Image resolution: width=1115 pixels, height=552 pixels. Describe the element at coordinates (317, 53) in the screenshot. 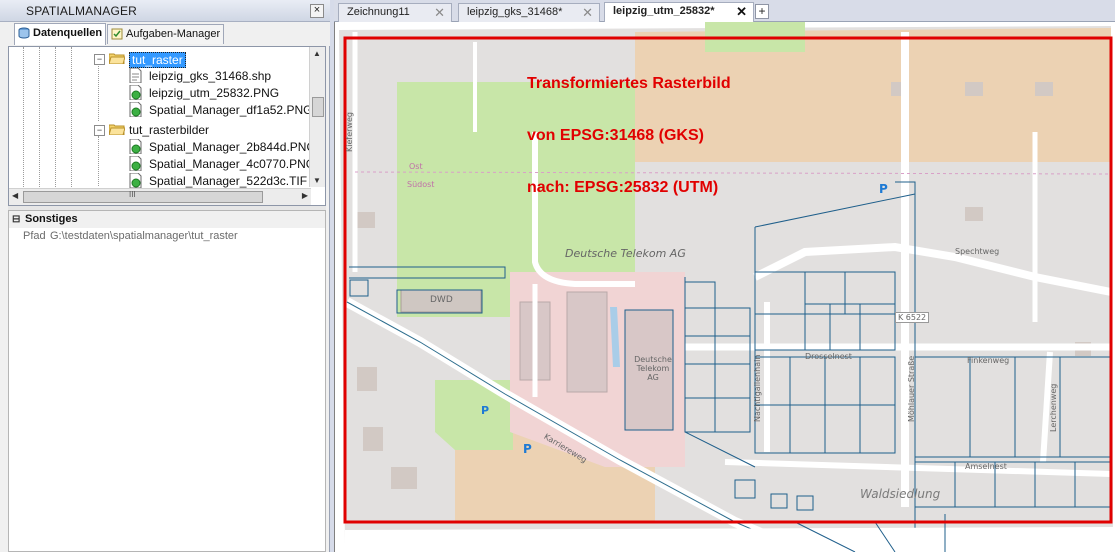

I see `scroll-up-arrow-icon: ▲` at that location.